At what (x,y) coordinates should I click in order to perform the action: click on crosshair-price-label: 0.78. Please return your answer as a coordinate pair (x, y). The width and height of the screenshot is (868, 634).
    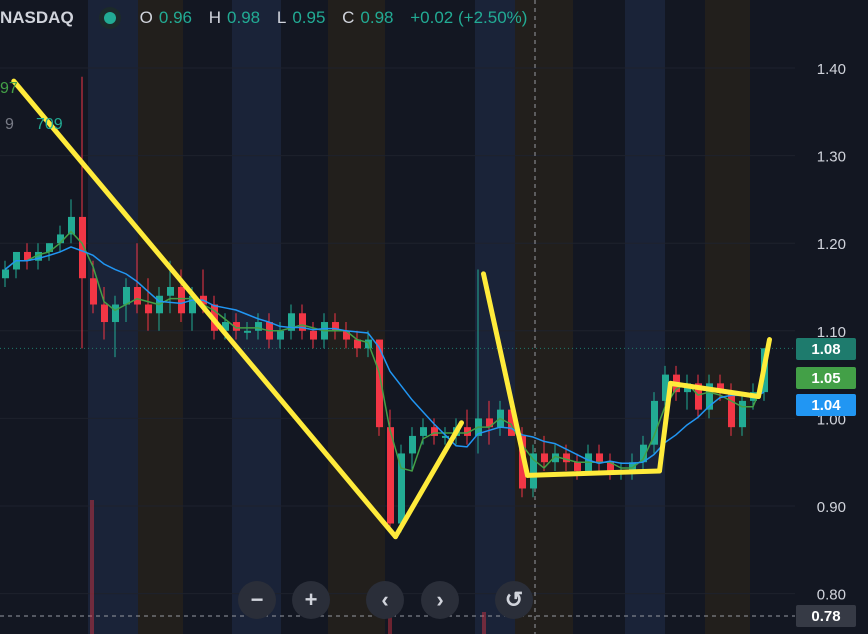
    Looking at the image, I should click on (826, 616).